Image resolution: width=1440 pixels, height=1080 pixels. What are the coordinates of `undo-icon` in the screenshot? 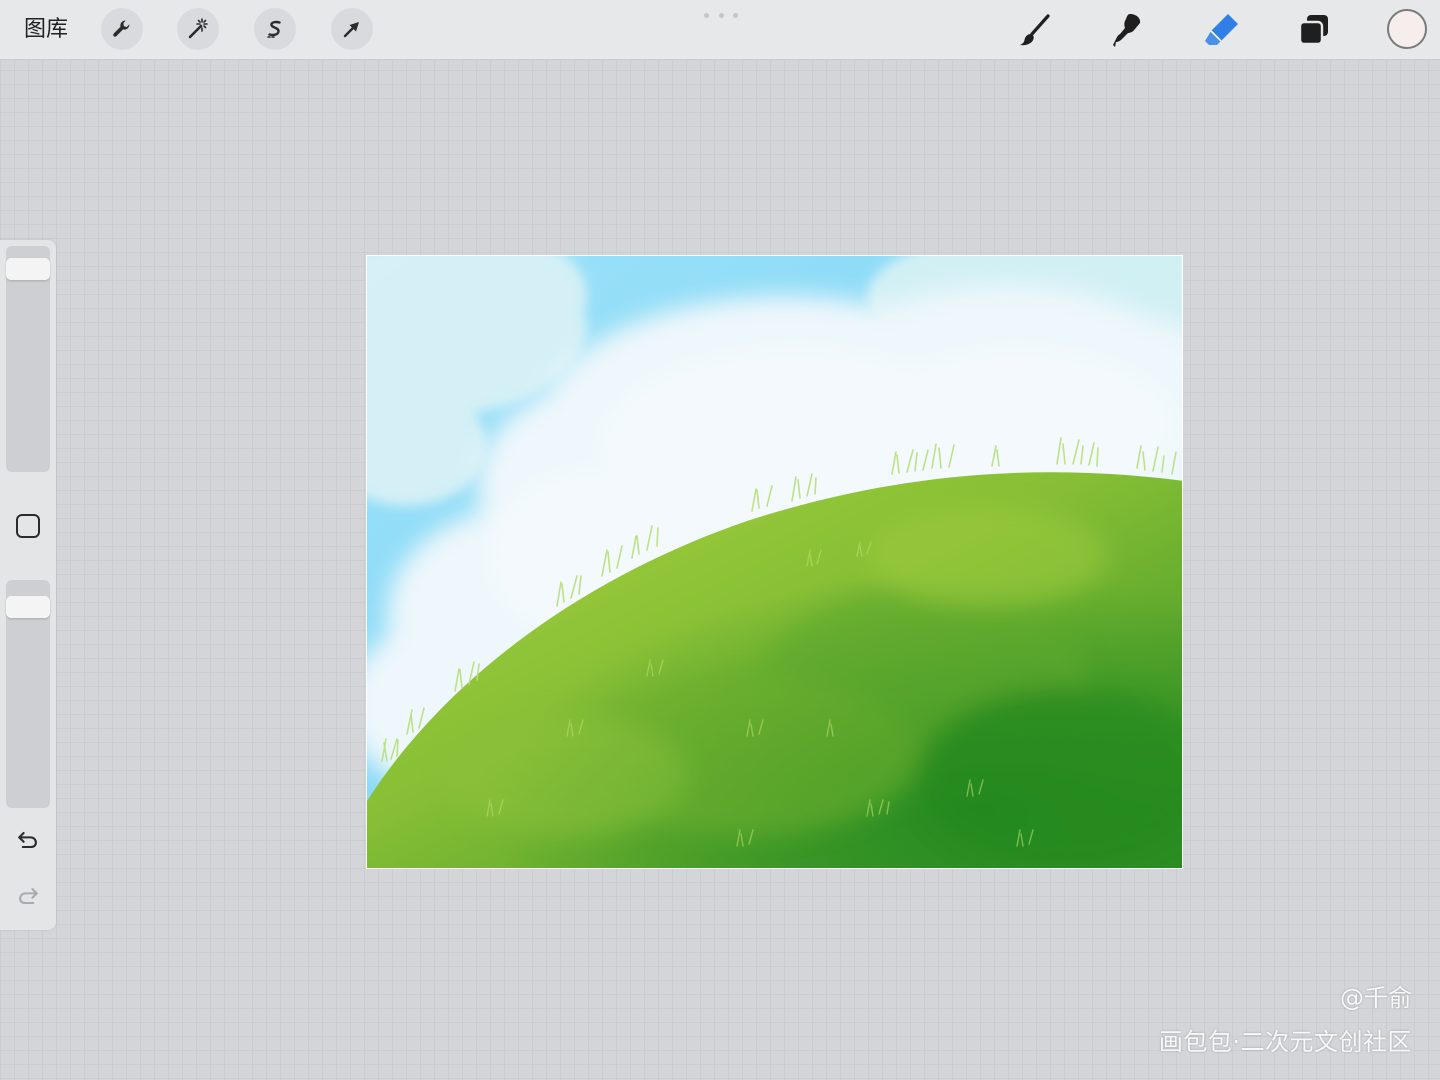 It's located at (27, 840).